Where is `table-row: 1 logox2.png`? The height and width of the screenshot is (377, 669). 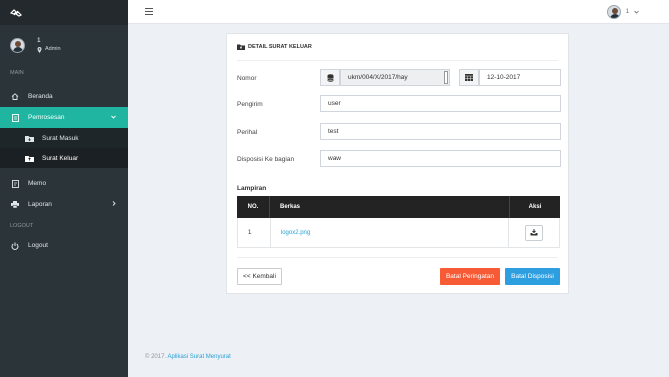
table-row: 1 logox2.png is located at coordinates (398, 233).